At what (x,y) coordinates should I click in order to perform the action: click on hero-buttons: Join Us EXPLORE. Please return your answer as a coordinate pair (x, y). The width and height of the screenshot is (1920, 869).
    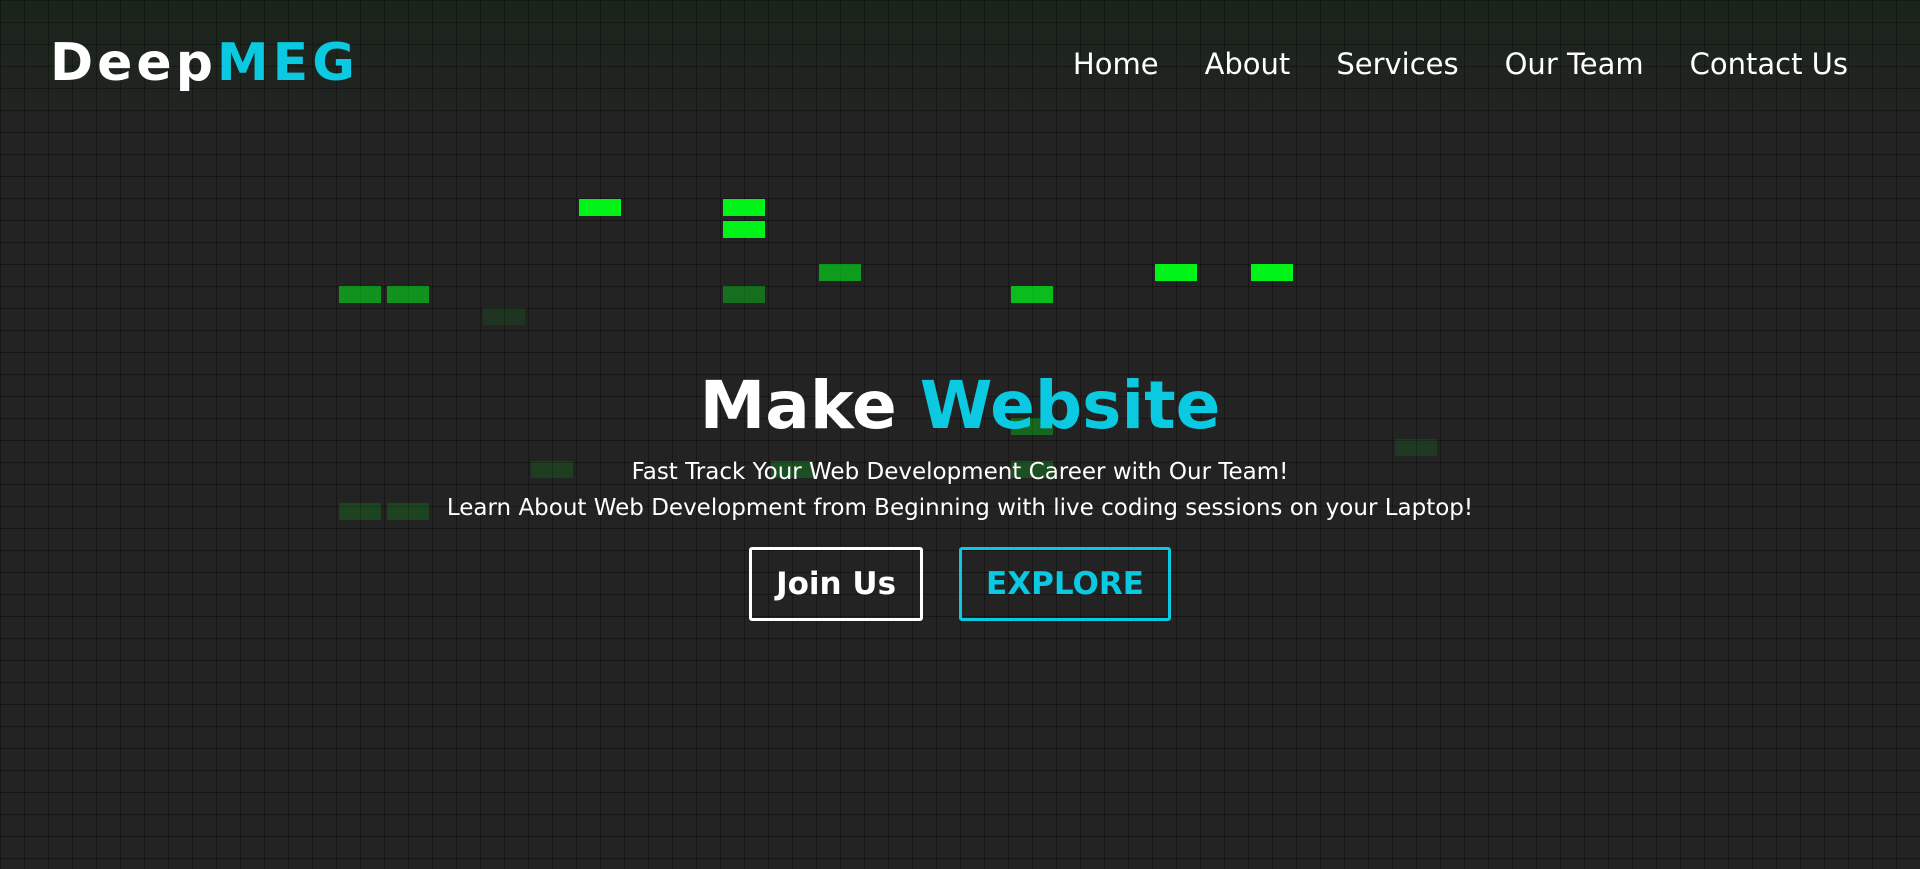
    Looking at the image, I should click on (960, 584).